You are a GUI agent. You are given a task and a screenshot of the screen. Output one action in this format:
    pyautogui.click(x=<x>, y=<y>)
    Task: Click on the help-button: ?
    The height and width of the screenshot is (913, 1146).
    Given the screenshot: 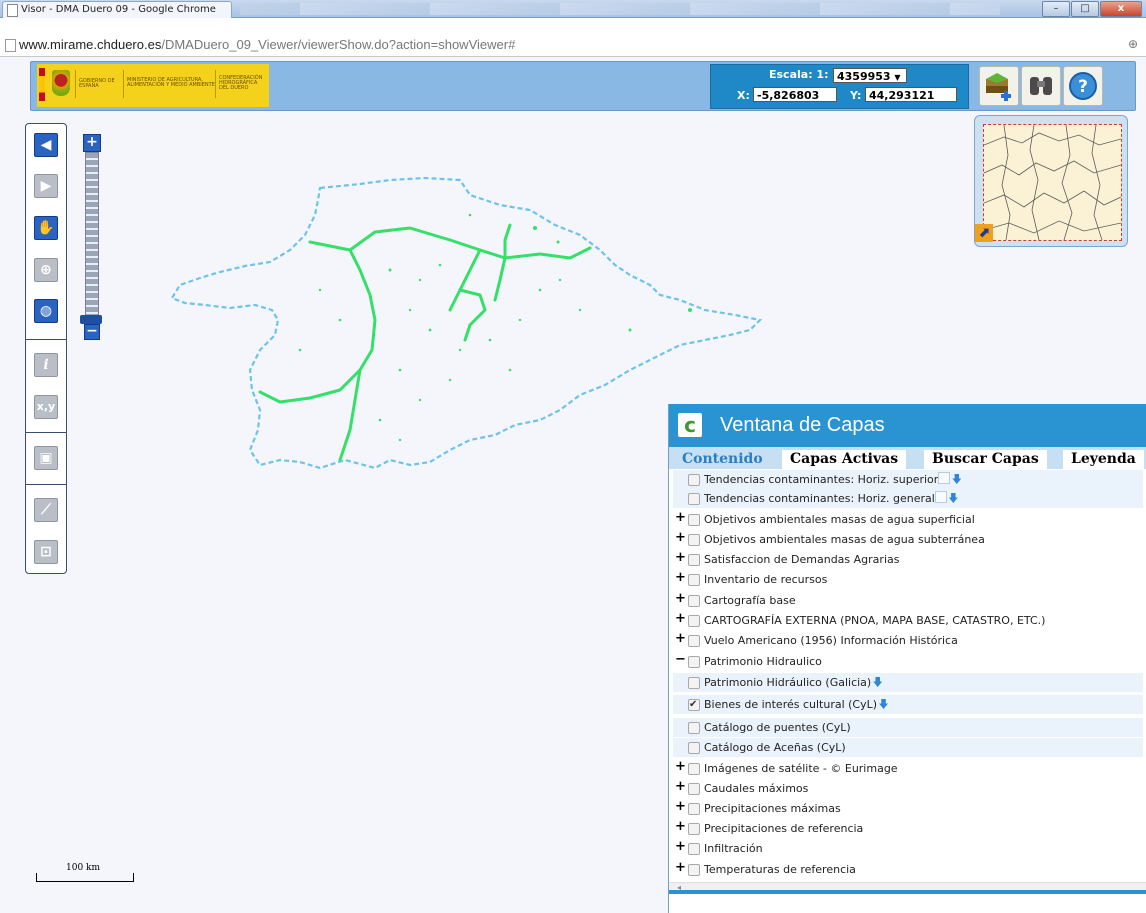 What is the action you would take?
    pyautogui.click(x=1083, y=86)
    